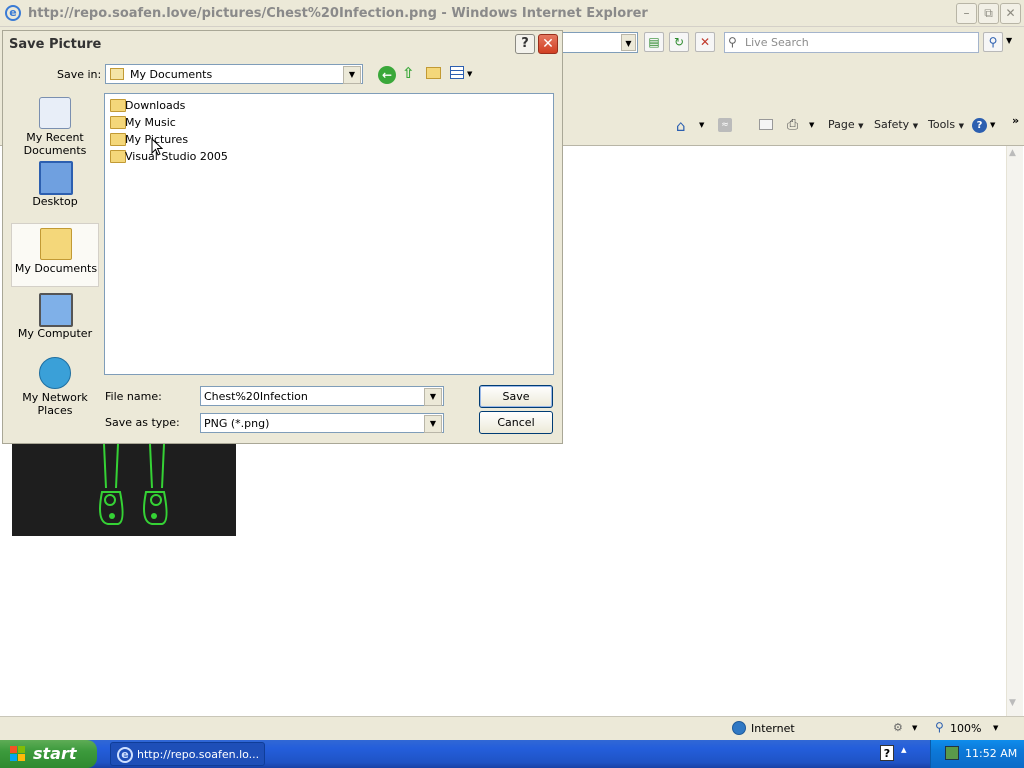 Image resolution: width=1024 pixels, height=768 pixels. What do you see at coordinates (1015, 120) in the screenshot?
I see `more-icon: »` at bounding box center [1015, 120].